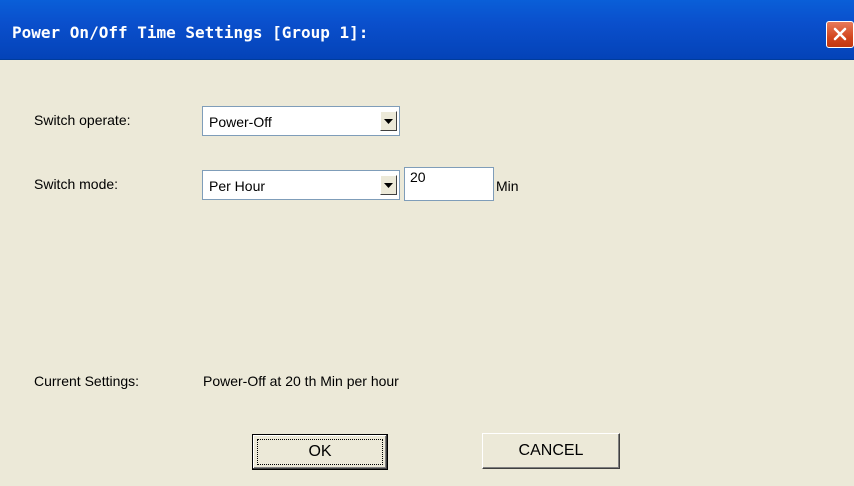  Describe the element at coordinates (237, 186) in the screenshot. I see `switch-mode-value: Per Hour` at that location.